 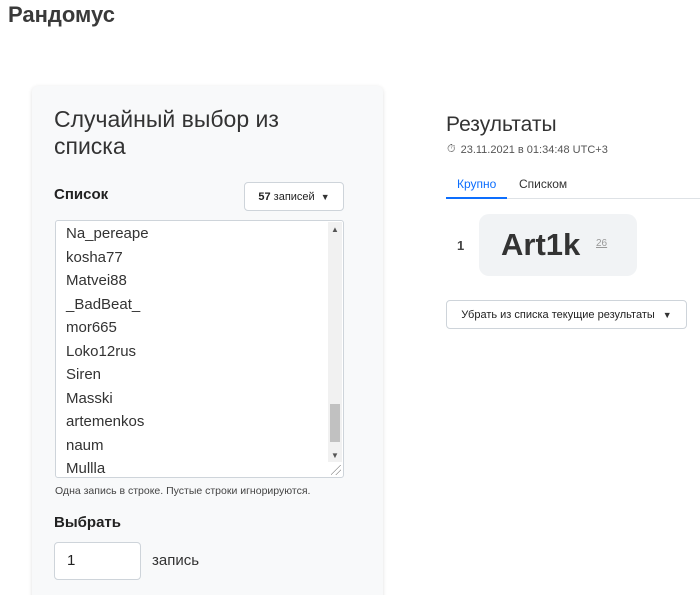 I want to click on panel-title: Случайный выбор из списка, so click(x=166, y=132).